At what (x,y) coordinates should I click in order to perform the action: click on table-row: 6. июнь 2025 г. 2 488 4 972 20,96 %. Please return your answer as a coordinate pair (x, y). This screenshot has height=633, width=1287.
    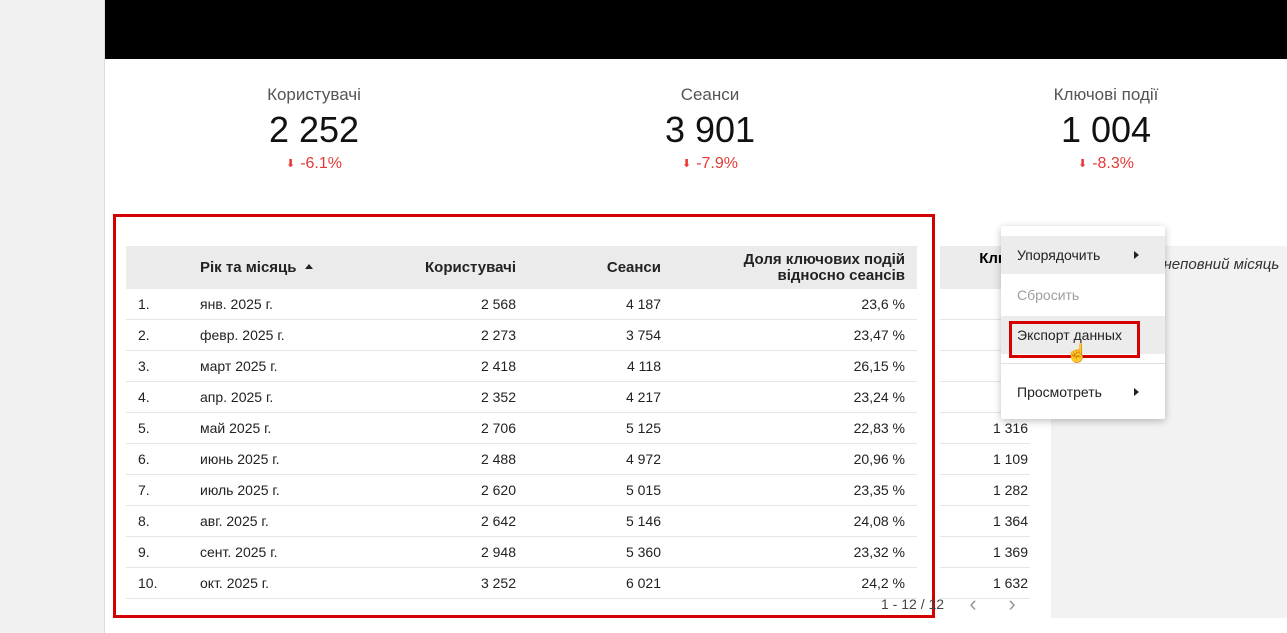
    Looking at the image, I should click on (577, 459).